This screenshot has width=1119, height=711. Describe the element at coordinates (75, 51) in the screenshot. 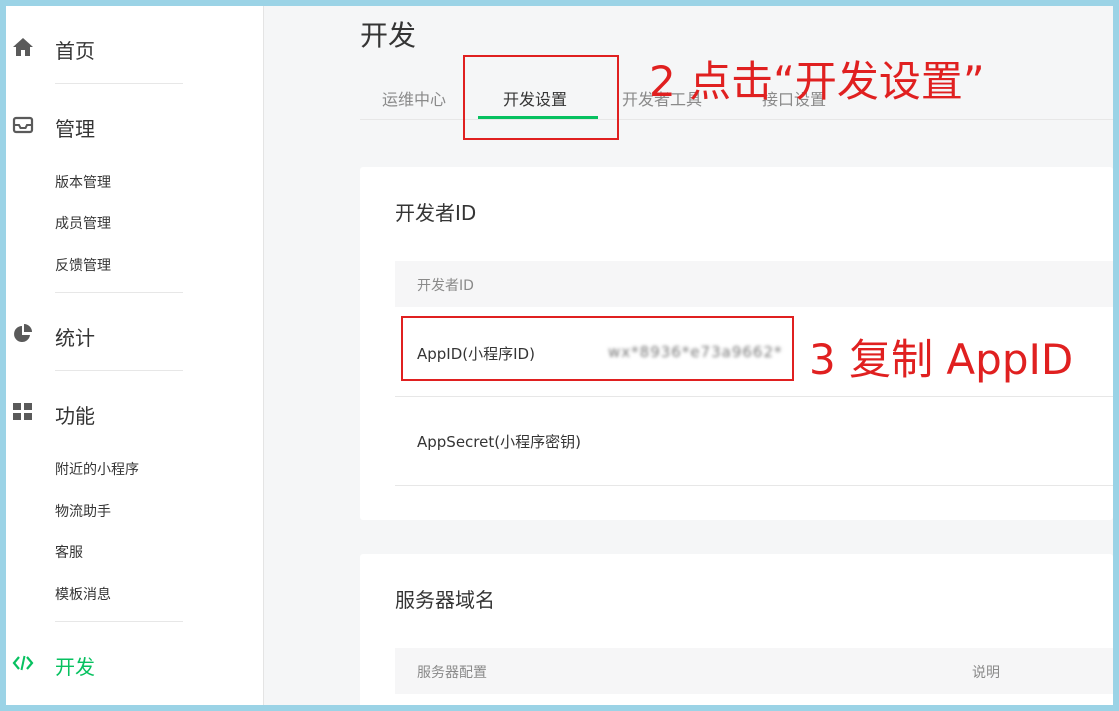

I see `sidebar-item-home-label: 首页` at that location.